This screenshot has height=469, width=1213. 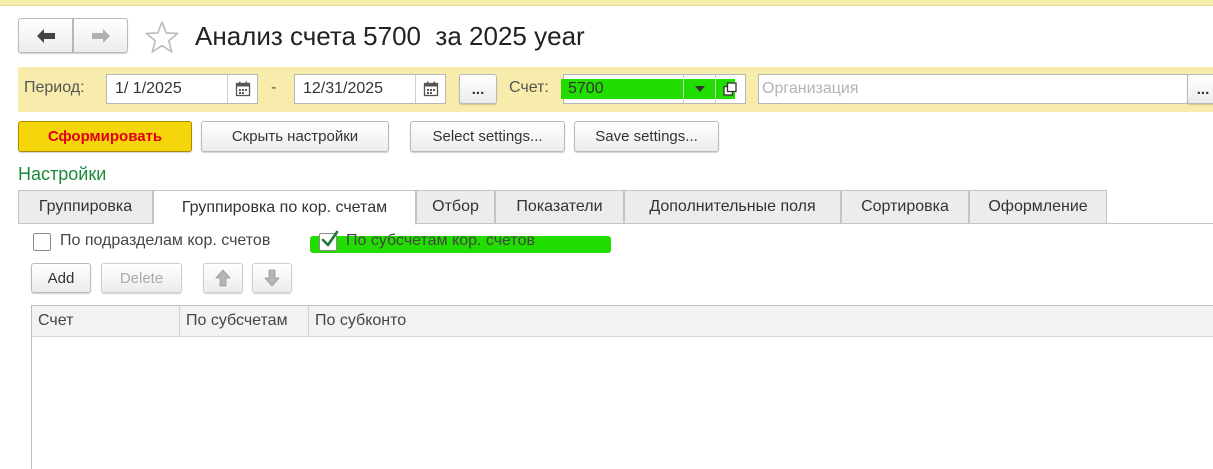 I want to click on account-label: Счет:, so click(x=529, y=87).